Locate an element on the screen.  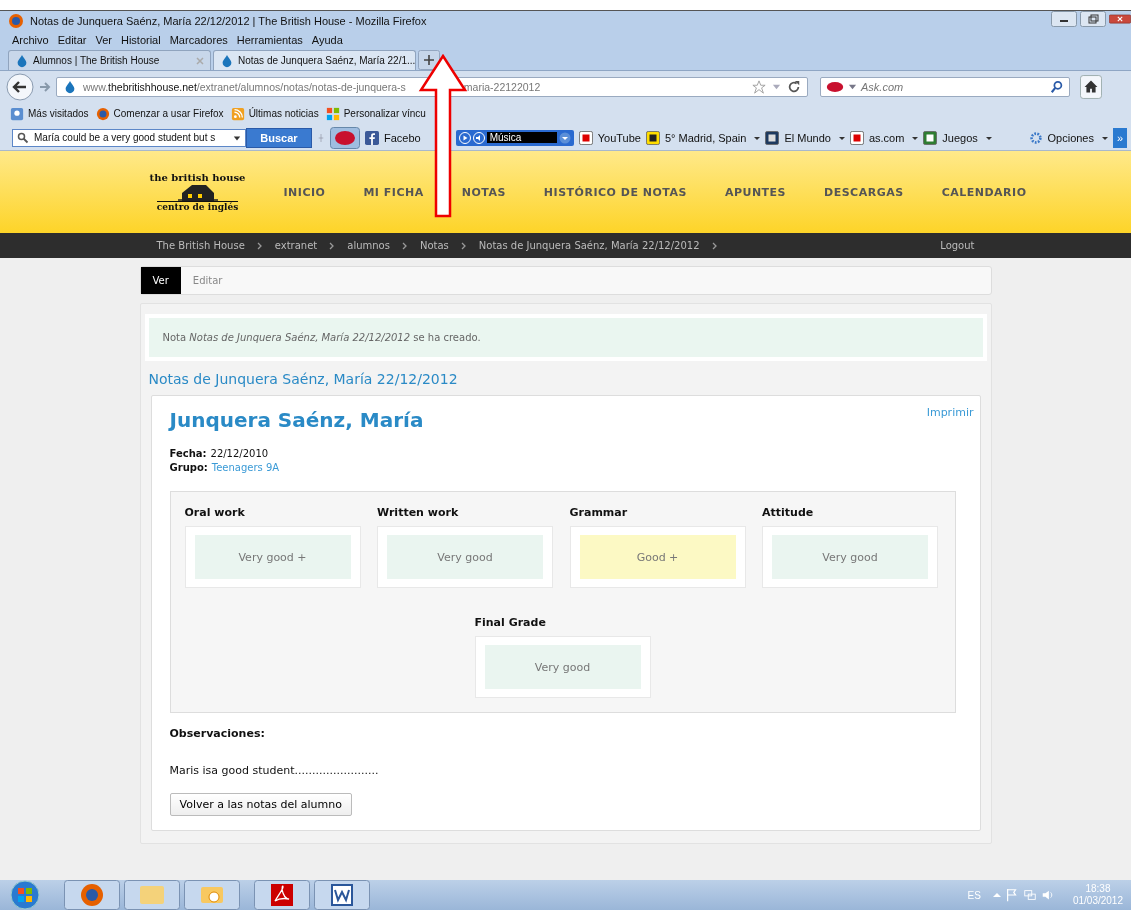
url-text: www.thebritishhouse.net/extranet/alumnos/notas/notas-de-junquera-s is located at coordinates (244, 86).